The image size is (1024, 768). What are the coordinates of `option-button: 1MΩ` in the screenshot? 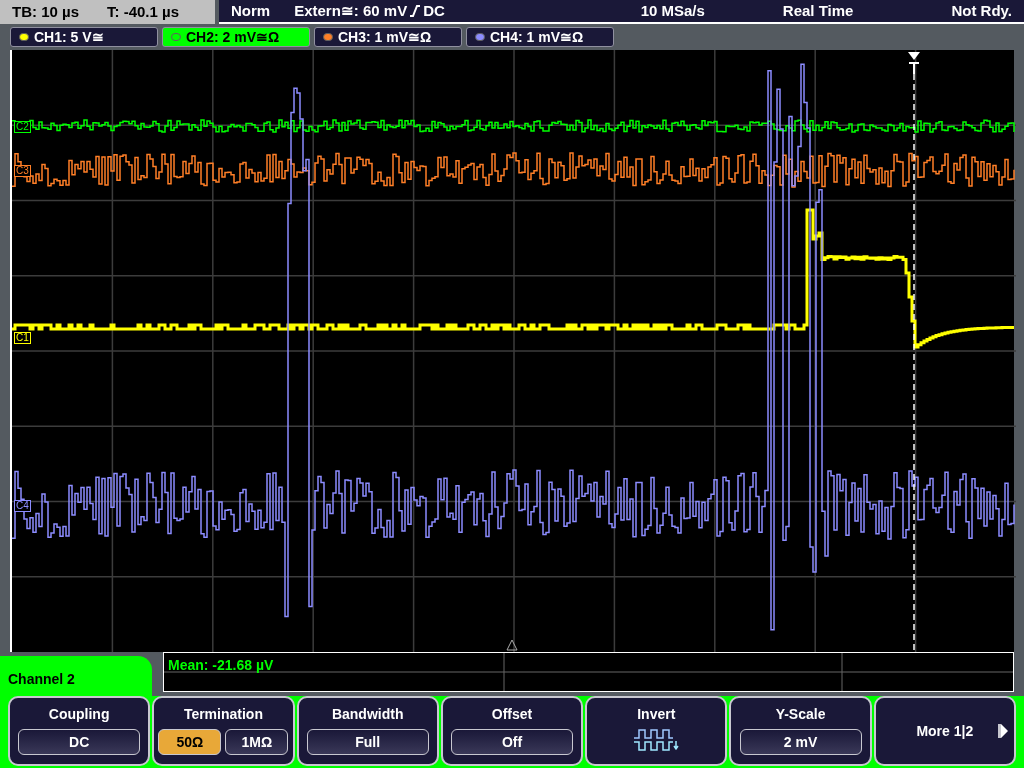 It's located at (257, 742).